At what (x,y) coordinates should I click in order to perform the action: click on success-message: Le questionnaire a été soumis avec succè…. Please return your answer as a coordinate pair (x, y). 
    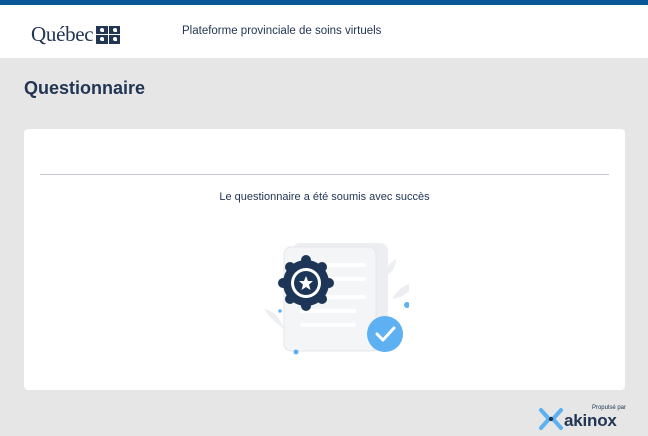
    Looking at the image, I should click on (324, 197).